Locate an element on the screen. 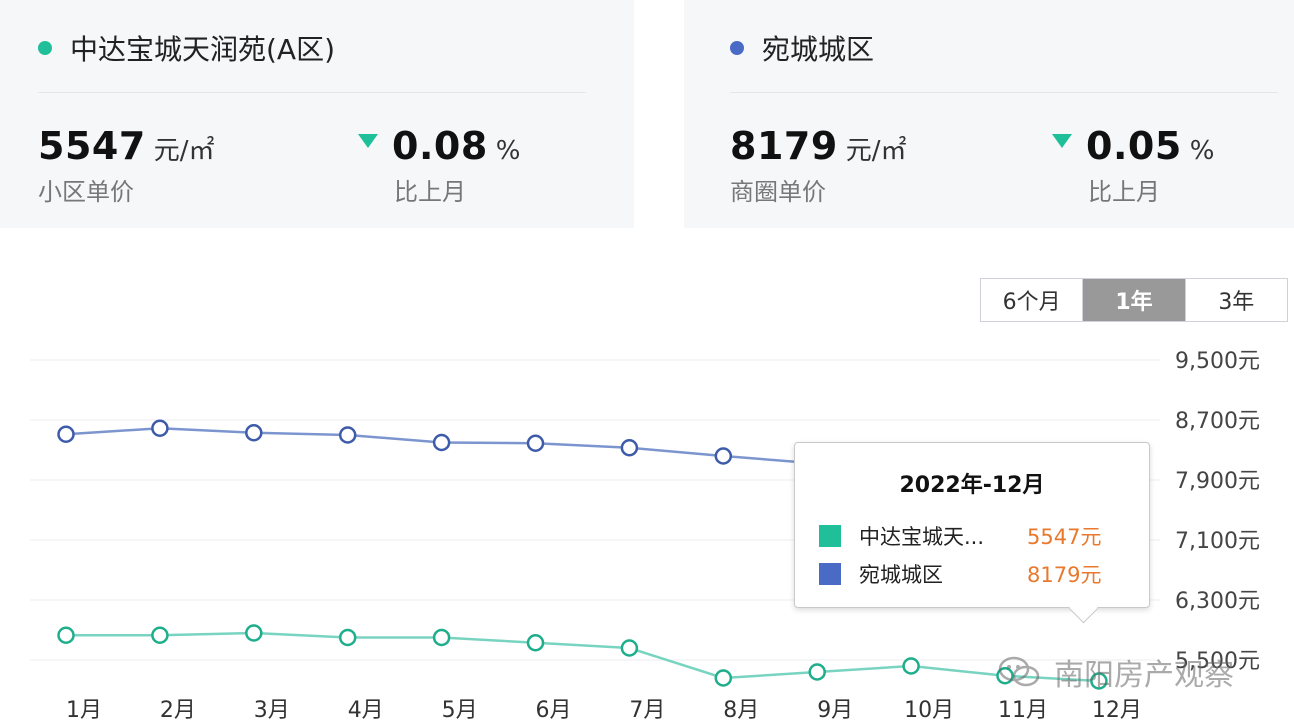 The height and width of the screenshot is (728, 1294). district-change: 0.05% 比上月 is located at coordinates (1133, 165).